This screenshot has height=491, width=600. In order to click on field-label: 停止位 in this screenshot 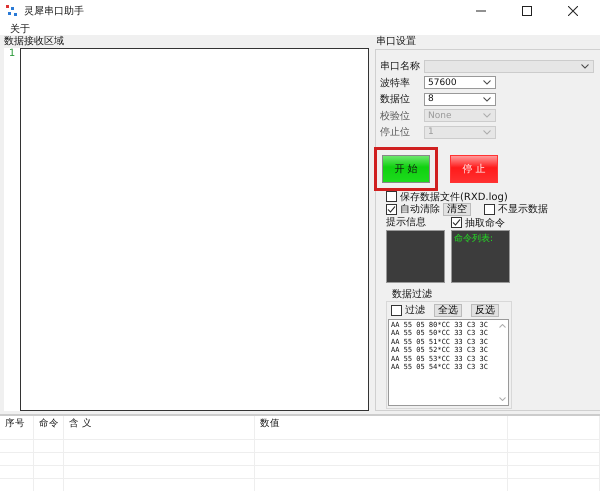, I will do `click(395, 133)`.